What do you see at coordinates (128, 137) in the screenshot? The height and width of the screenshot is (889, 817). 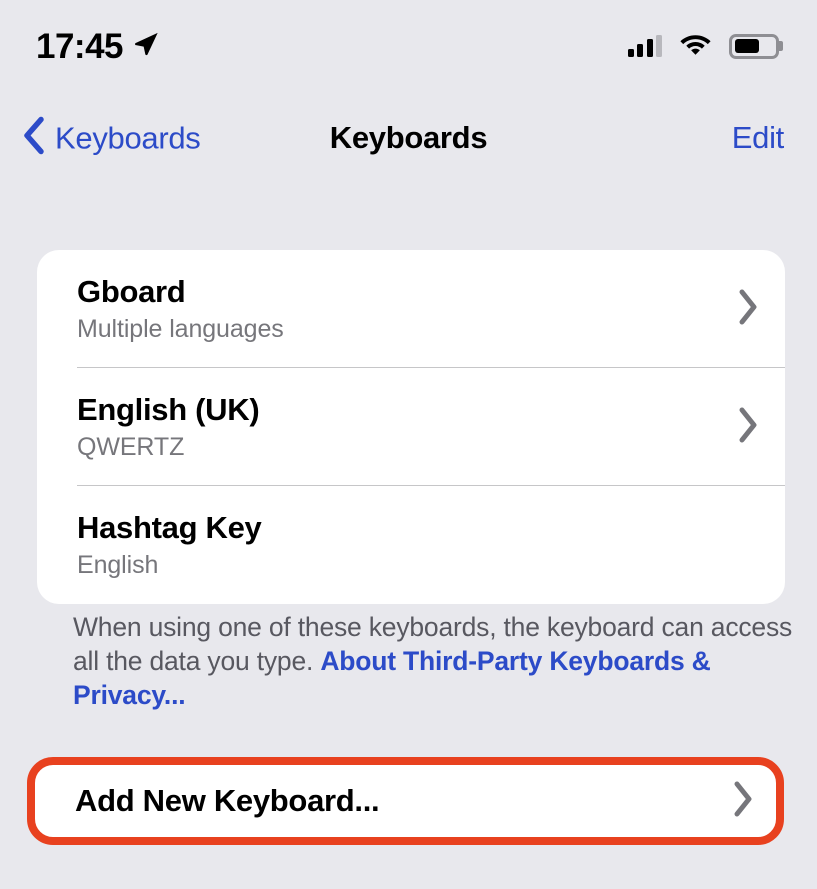 I see `back-button-label: Keyboards` at bounding box center [128, 137].